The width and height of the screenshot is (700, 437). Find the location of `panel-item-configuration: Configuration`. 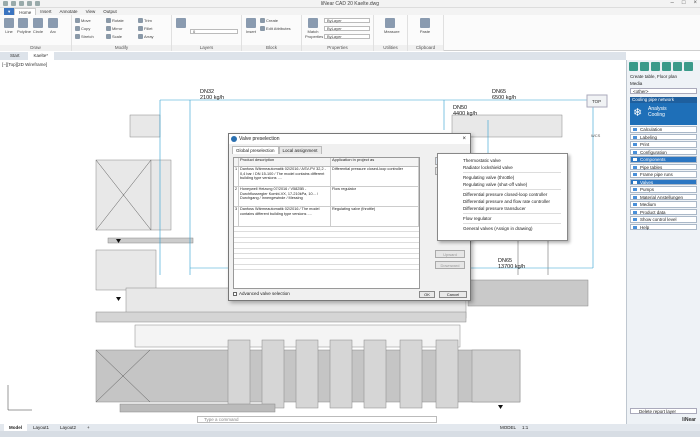

panel-item-configuration: Configuration is located at coordinates (663, 151).